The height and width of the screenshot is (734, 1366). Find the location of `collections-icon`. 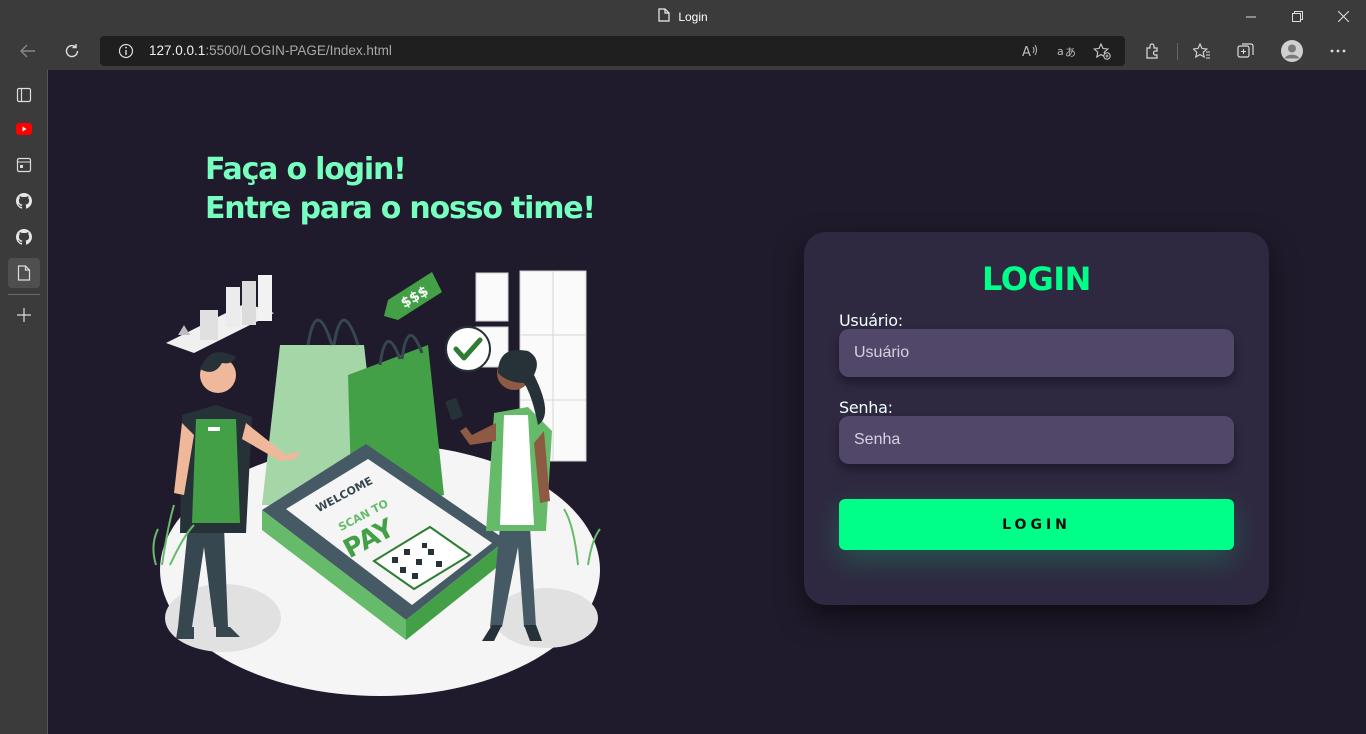

collections-icon is located at coordinates (1246, 51).